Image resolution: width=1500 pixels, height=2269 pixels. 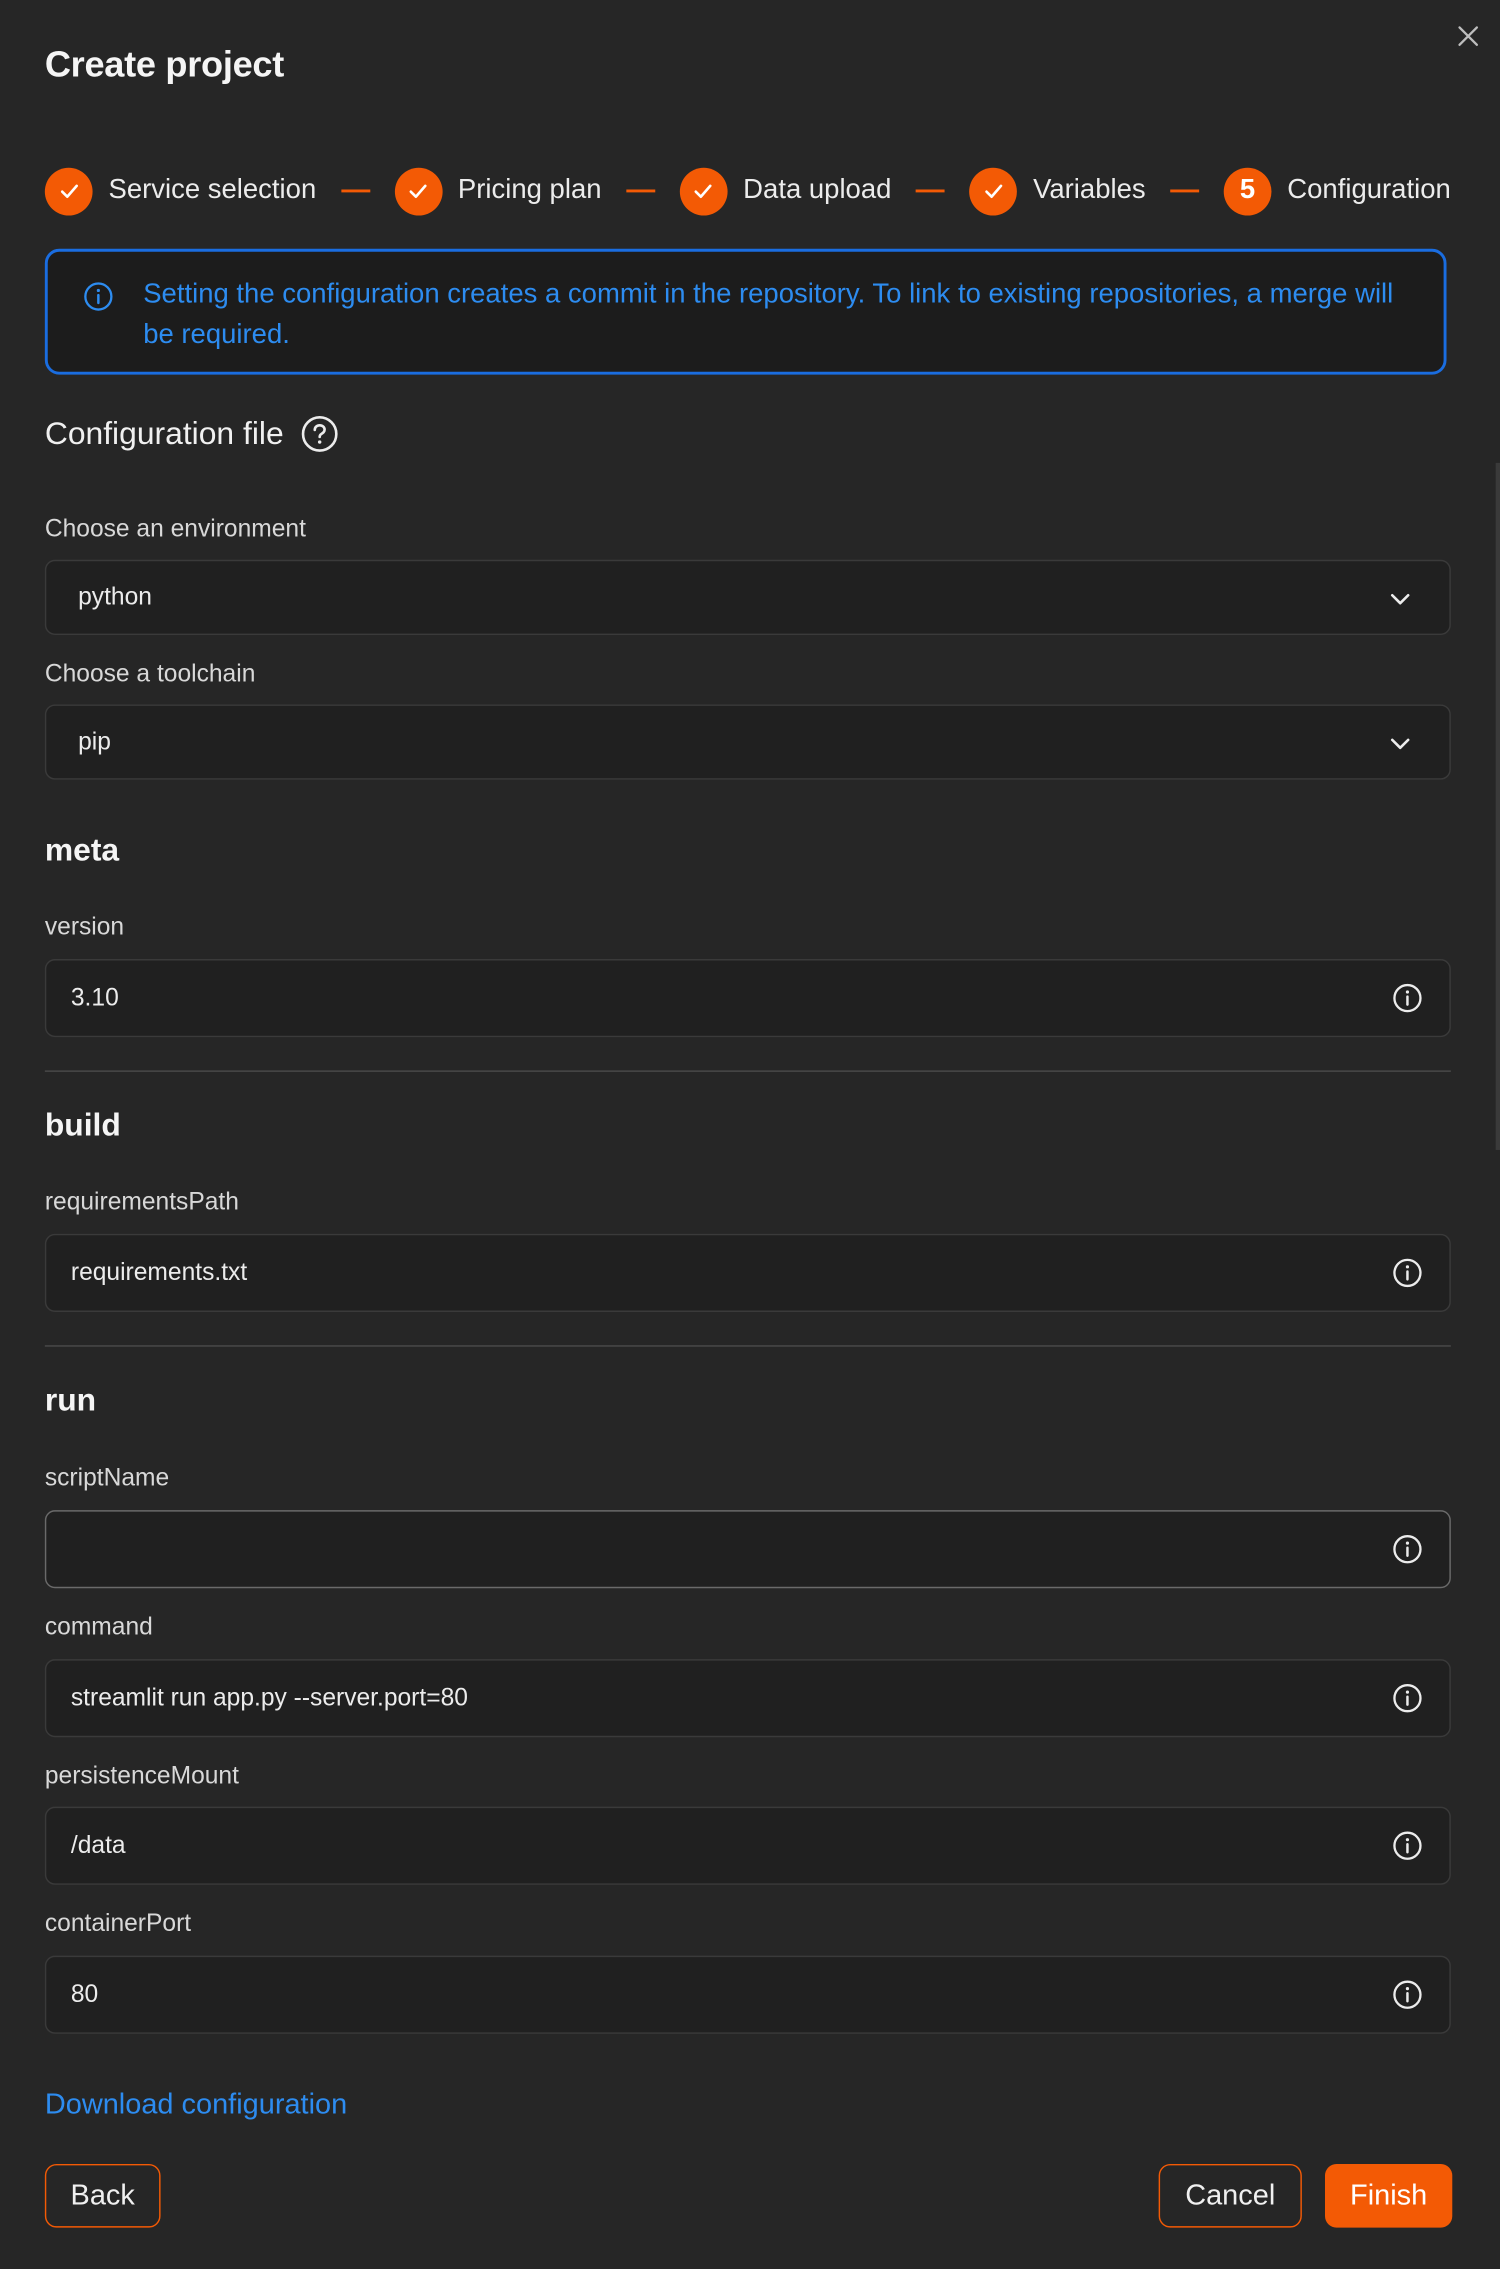 I want to click on download-configuration-link: Download configuration, so click(x=196, y=2105).